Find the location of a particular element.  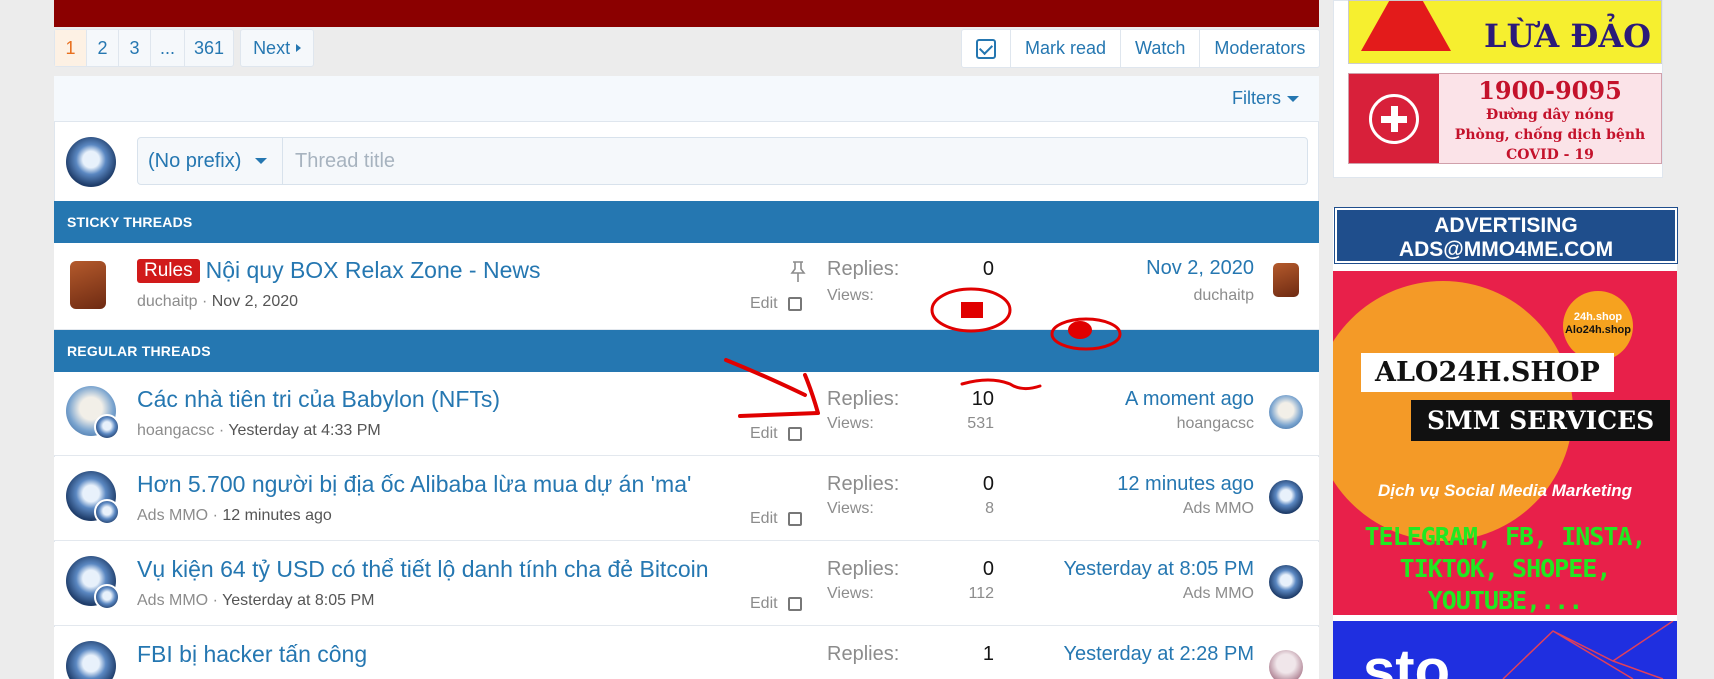

last-post-date: Nov 2, 2020 is located at coordinates (1200, 268).